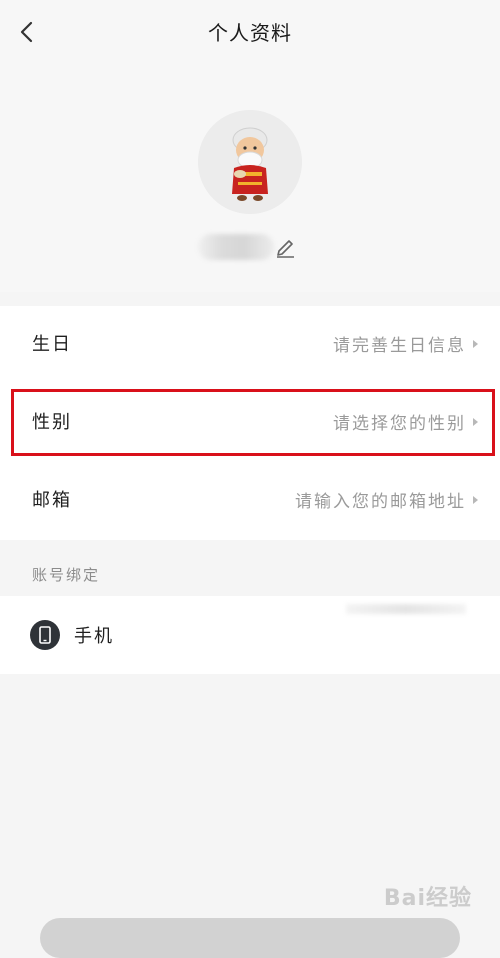  What do you see at coordinates (380, 502) in the screenshot?
I see `email-value: 请输入您的邮箱地址` at bounding box center [380, 502].